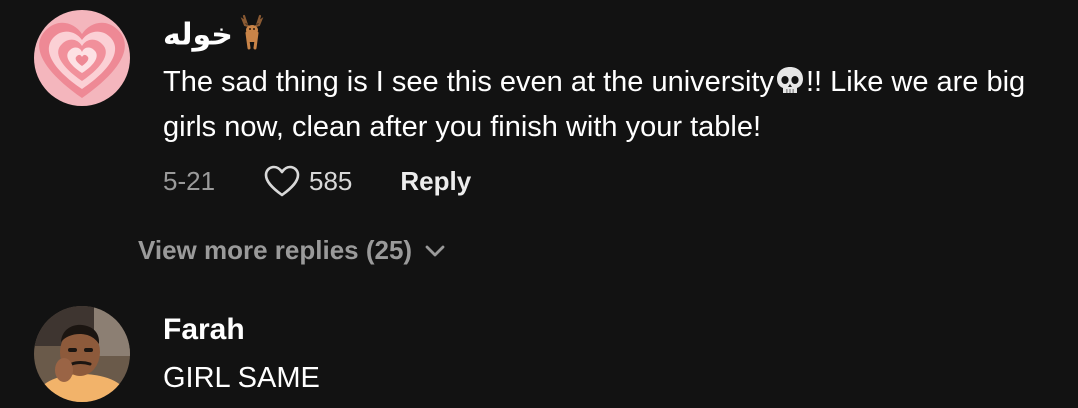  I want to click on man-photo-avatar-icon, so click(82, 354).